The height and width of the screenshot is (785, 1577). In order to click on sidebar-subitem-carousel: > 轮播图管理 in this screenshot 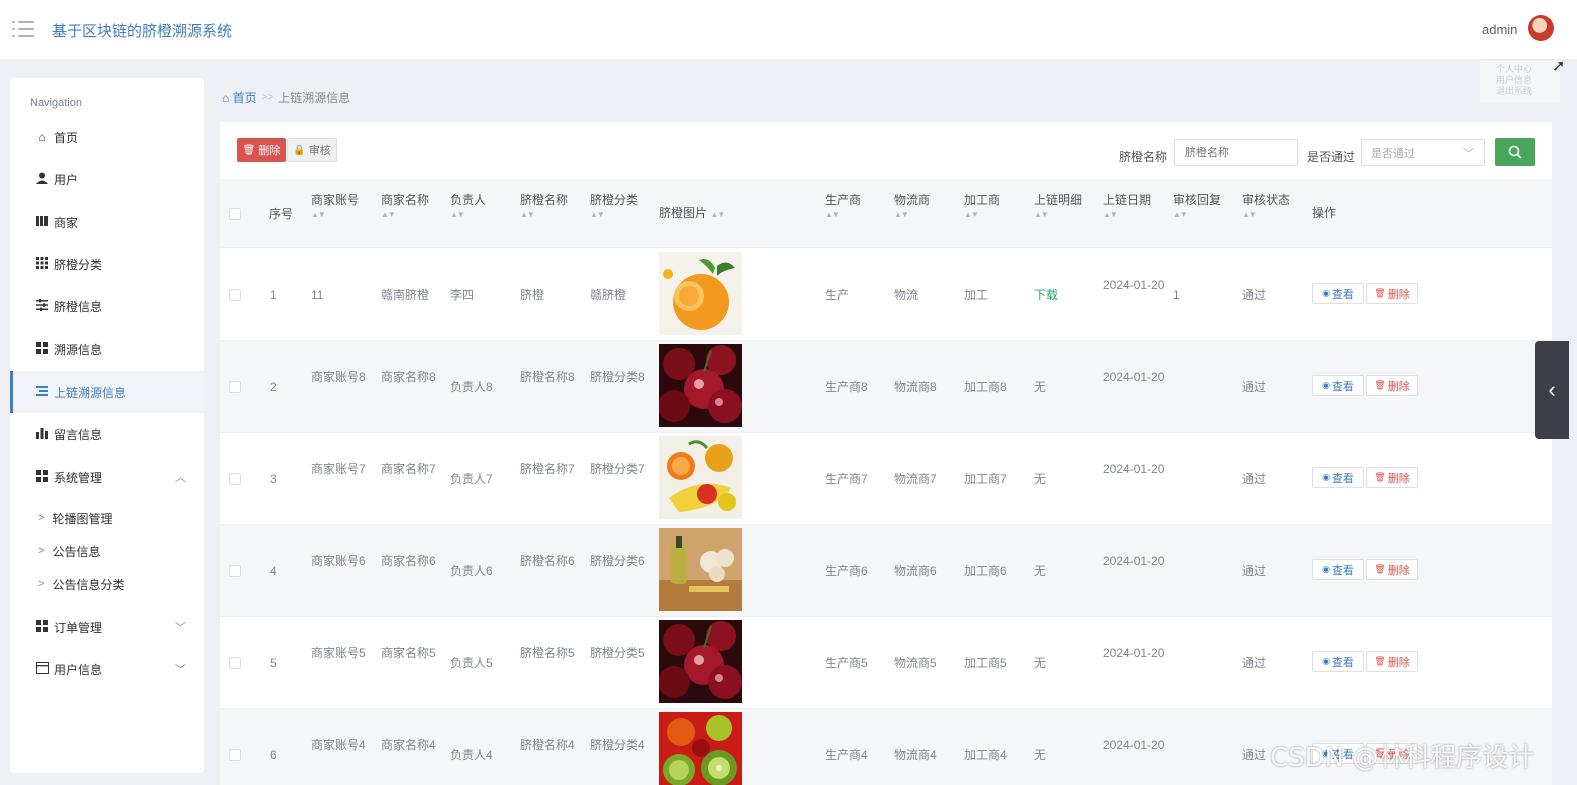, I will do `click(107, 518)`.